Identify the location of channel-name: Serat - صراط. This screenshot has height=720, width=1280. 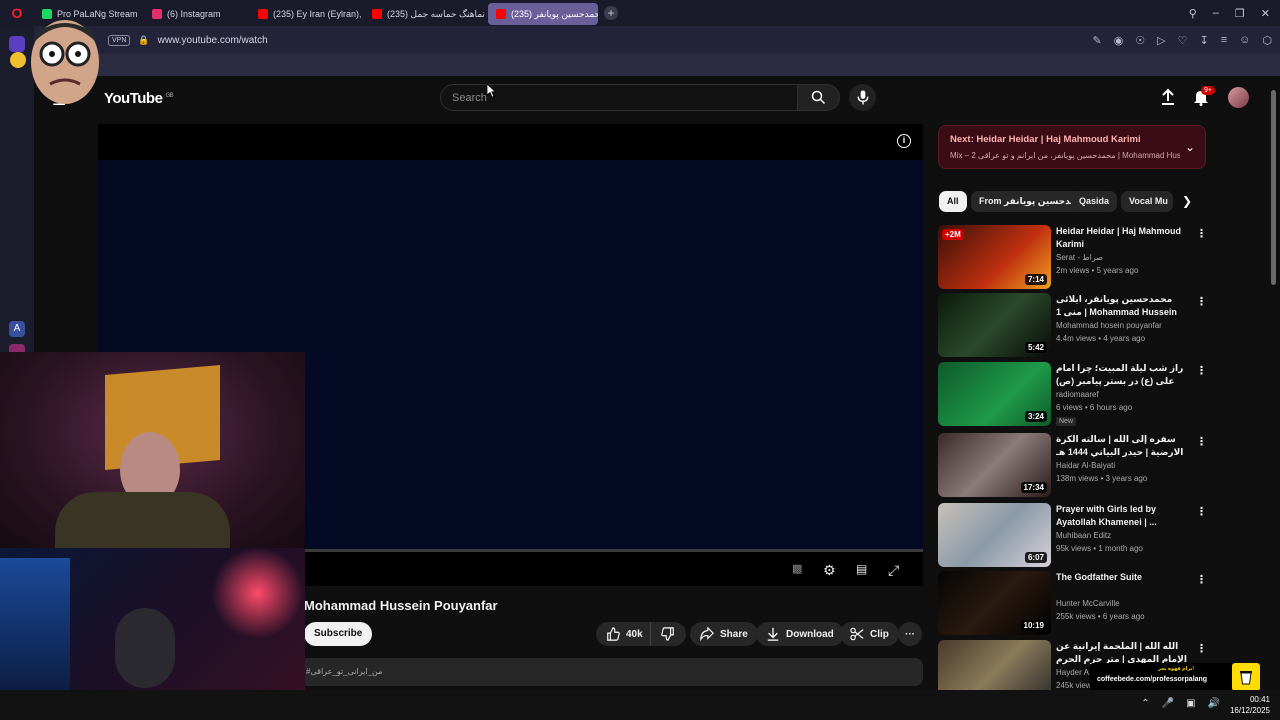
(1079, 257).